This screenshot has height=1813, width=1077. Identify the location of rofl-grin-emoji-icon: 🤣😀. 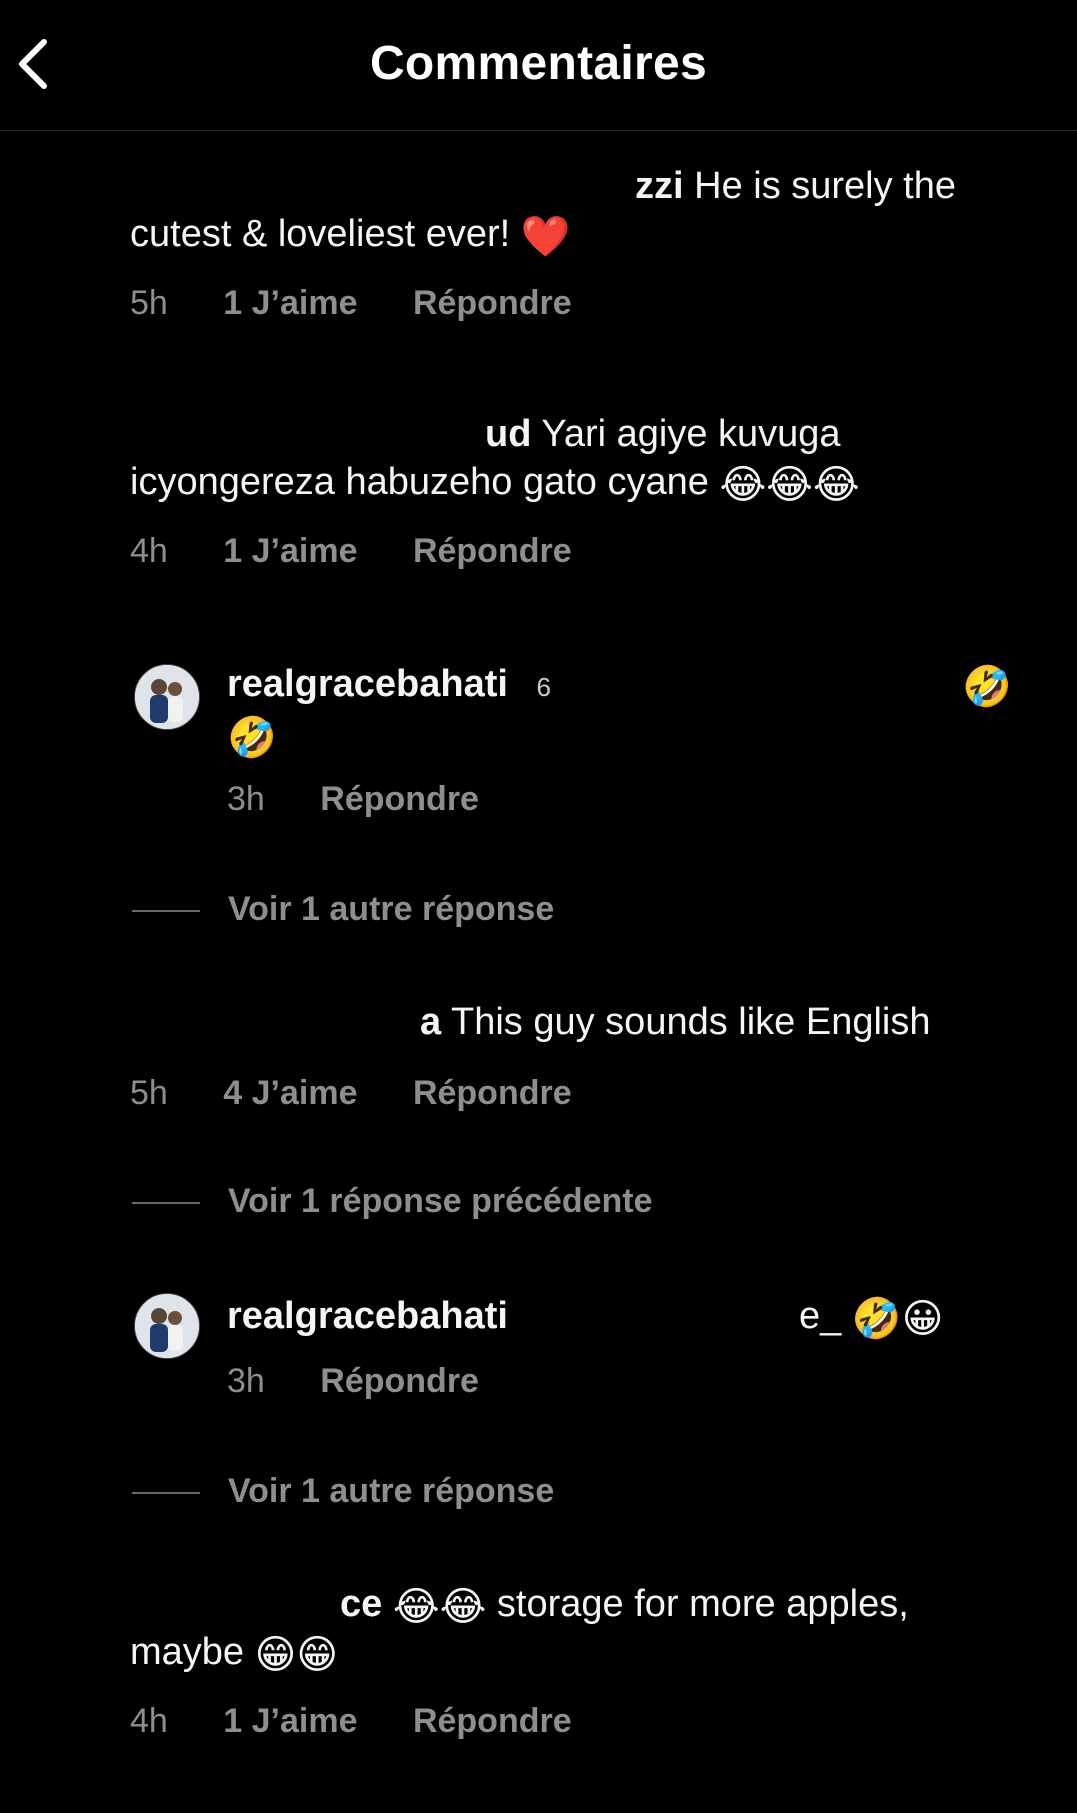
(897, 1319).